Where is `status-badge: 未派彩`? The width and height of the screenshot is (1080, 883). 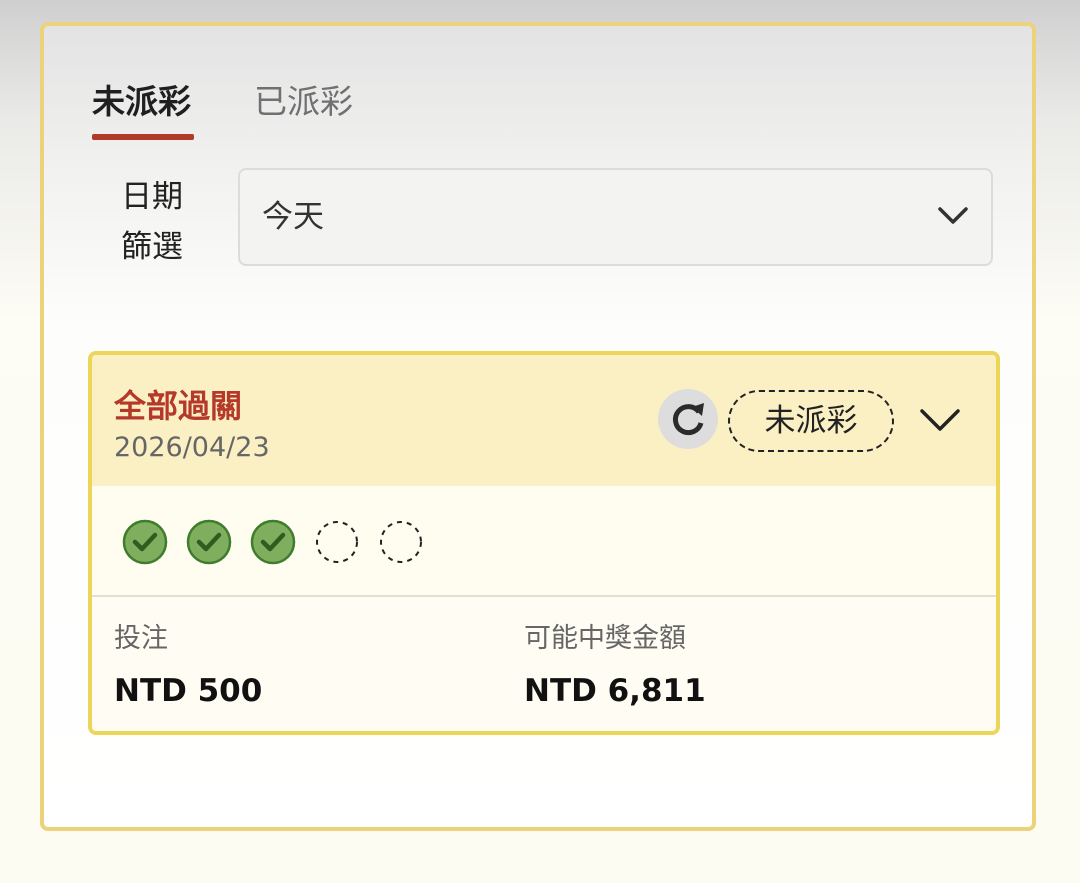
status-badge: 未派彩 is located at coordinates (811, 421).